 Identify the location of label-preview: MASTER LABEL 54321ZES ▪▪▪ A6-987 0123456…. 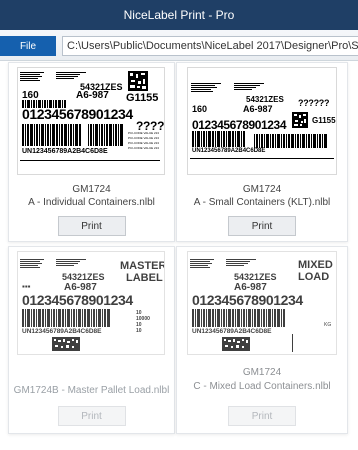
(91, 303).